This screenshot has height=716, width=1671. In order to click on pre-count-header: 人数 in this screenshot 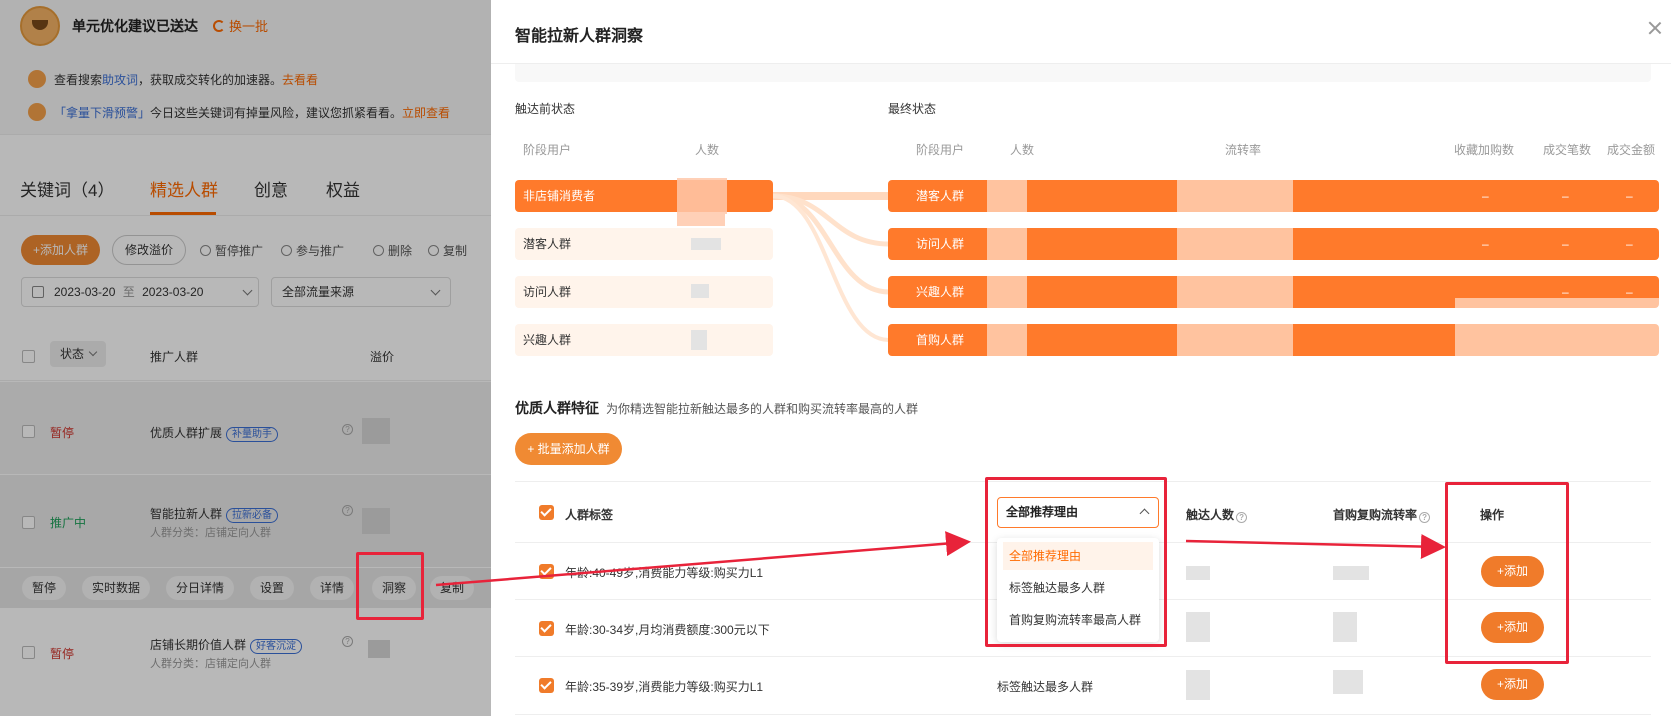, I will do `click(707, 150)`.